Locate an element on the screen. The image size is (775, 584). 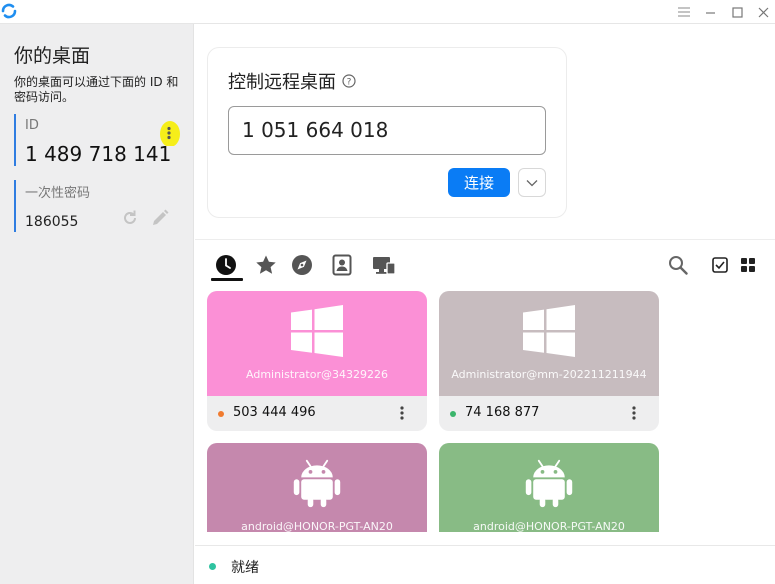
hamburger-menu-button is located at coordinates (684, 12).